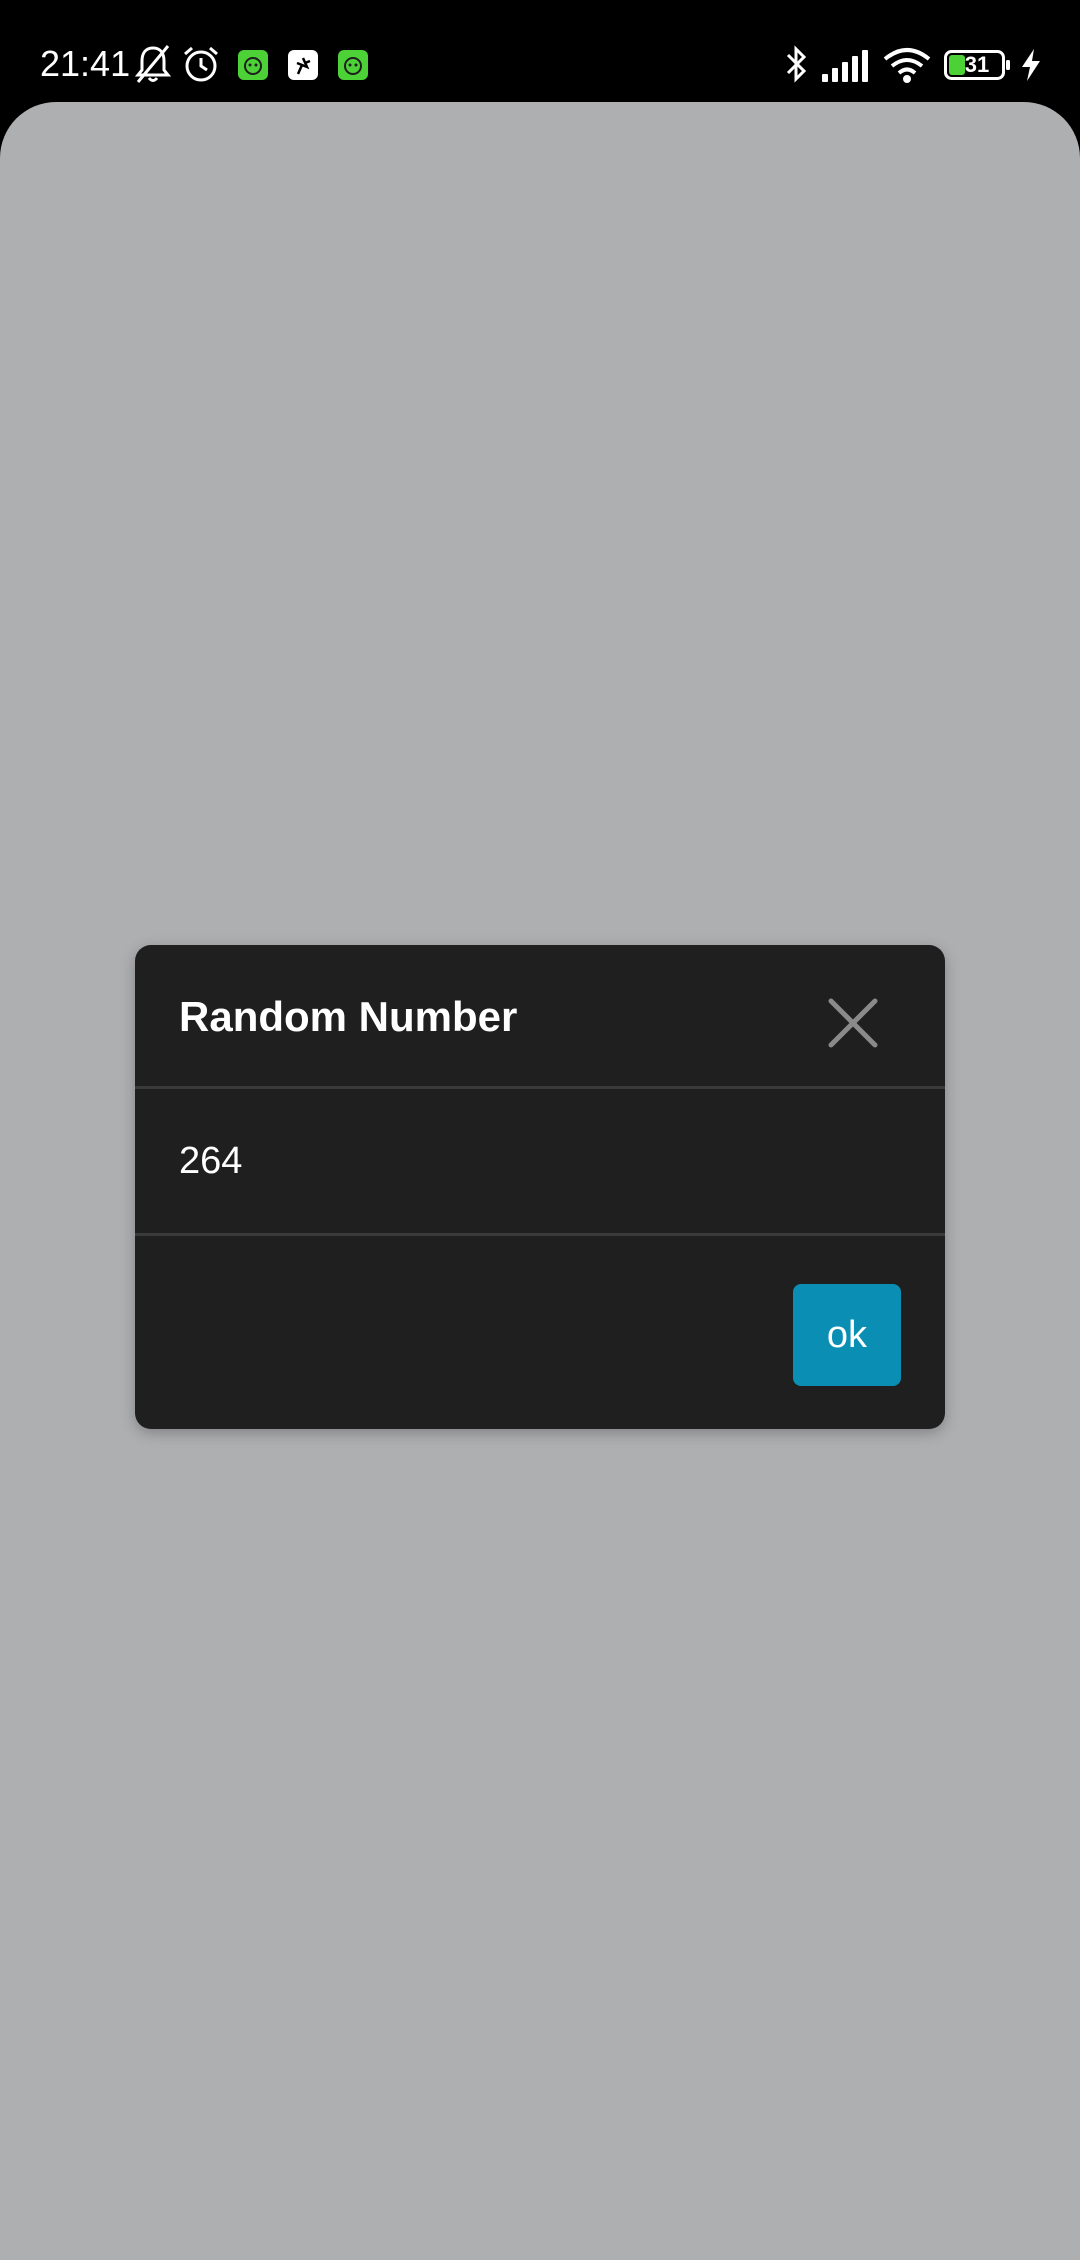 The height and width of the screenshot is (2260, 1080). I want to click on close-button, so click(853, 1023).